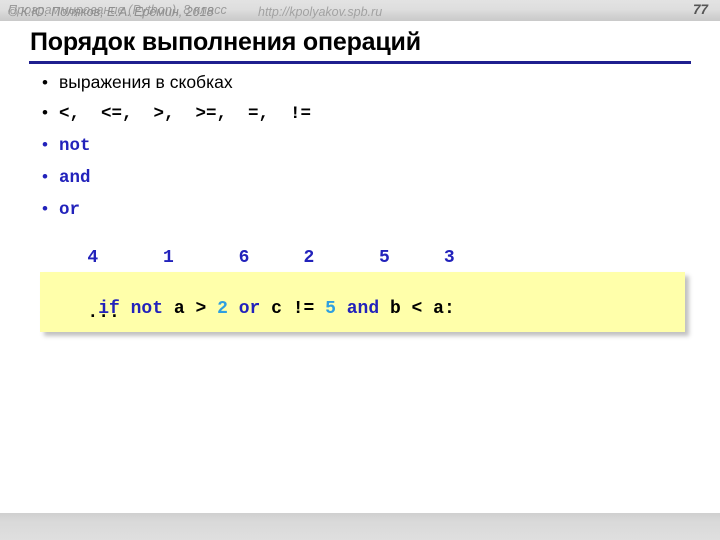 This screenshot has width=720, height=540. I want to click on code-token-2: 2, so click(222, 309).